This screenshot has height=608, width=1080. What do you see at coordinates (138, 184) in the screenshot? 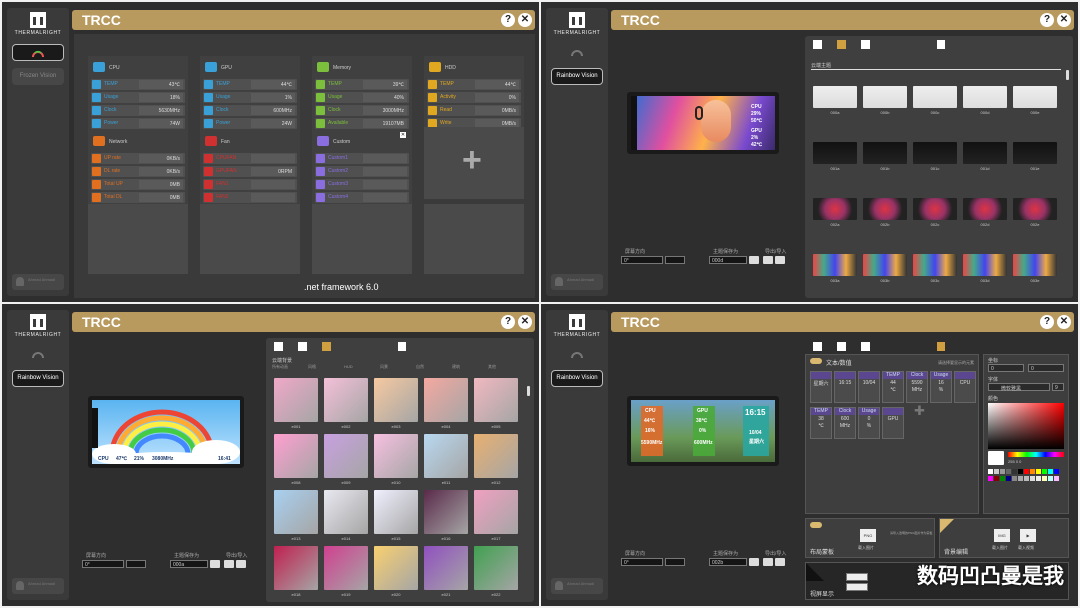
I see `metric-row: Total UP 0MB` at bounding box center [138, 184].